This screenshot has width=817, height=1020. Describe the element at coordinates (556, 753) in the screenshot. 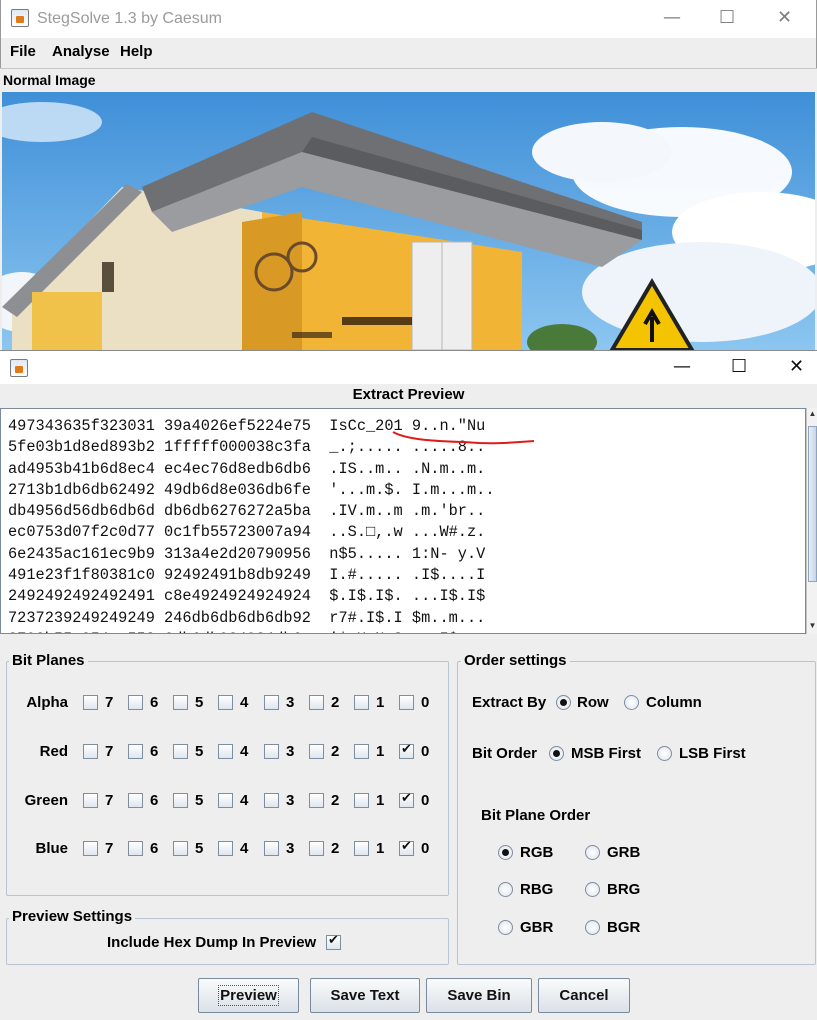

I see `msb-first-radio` at that location.